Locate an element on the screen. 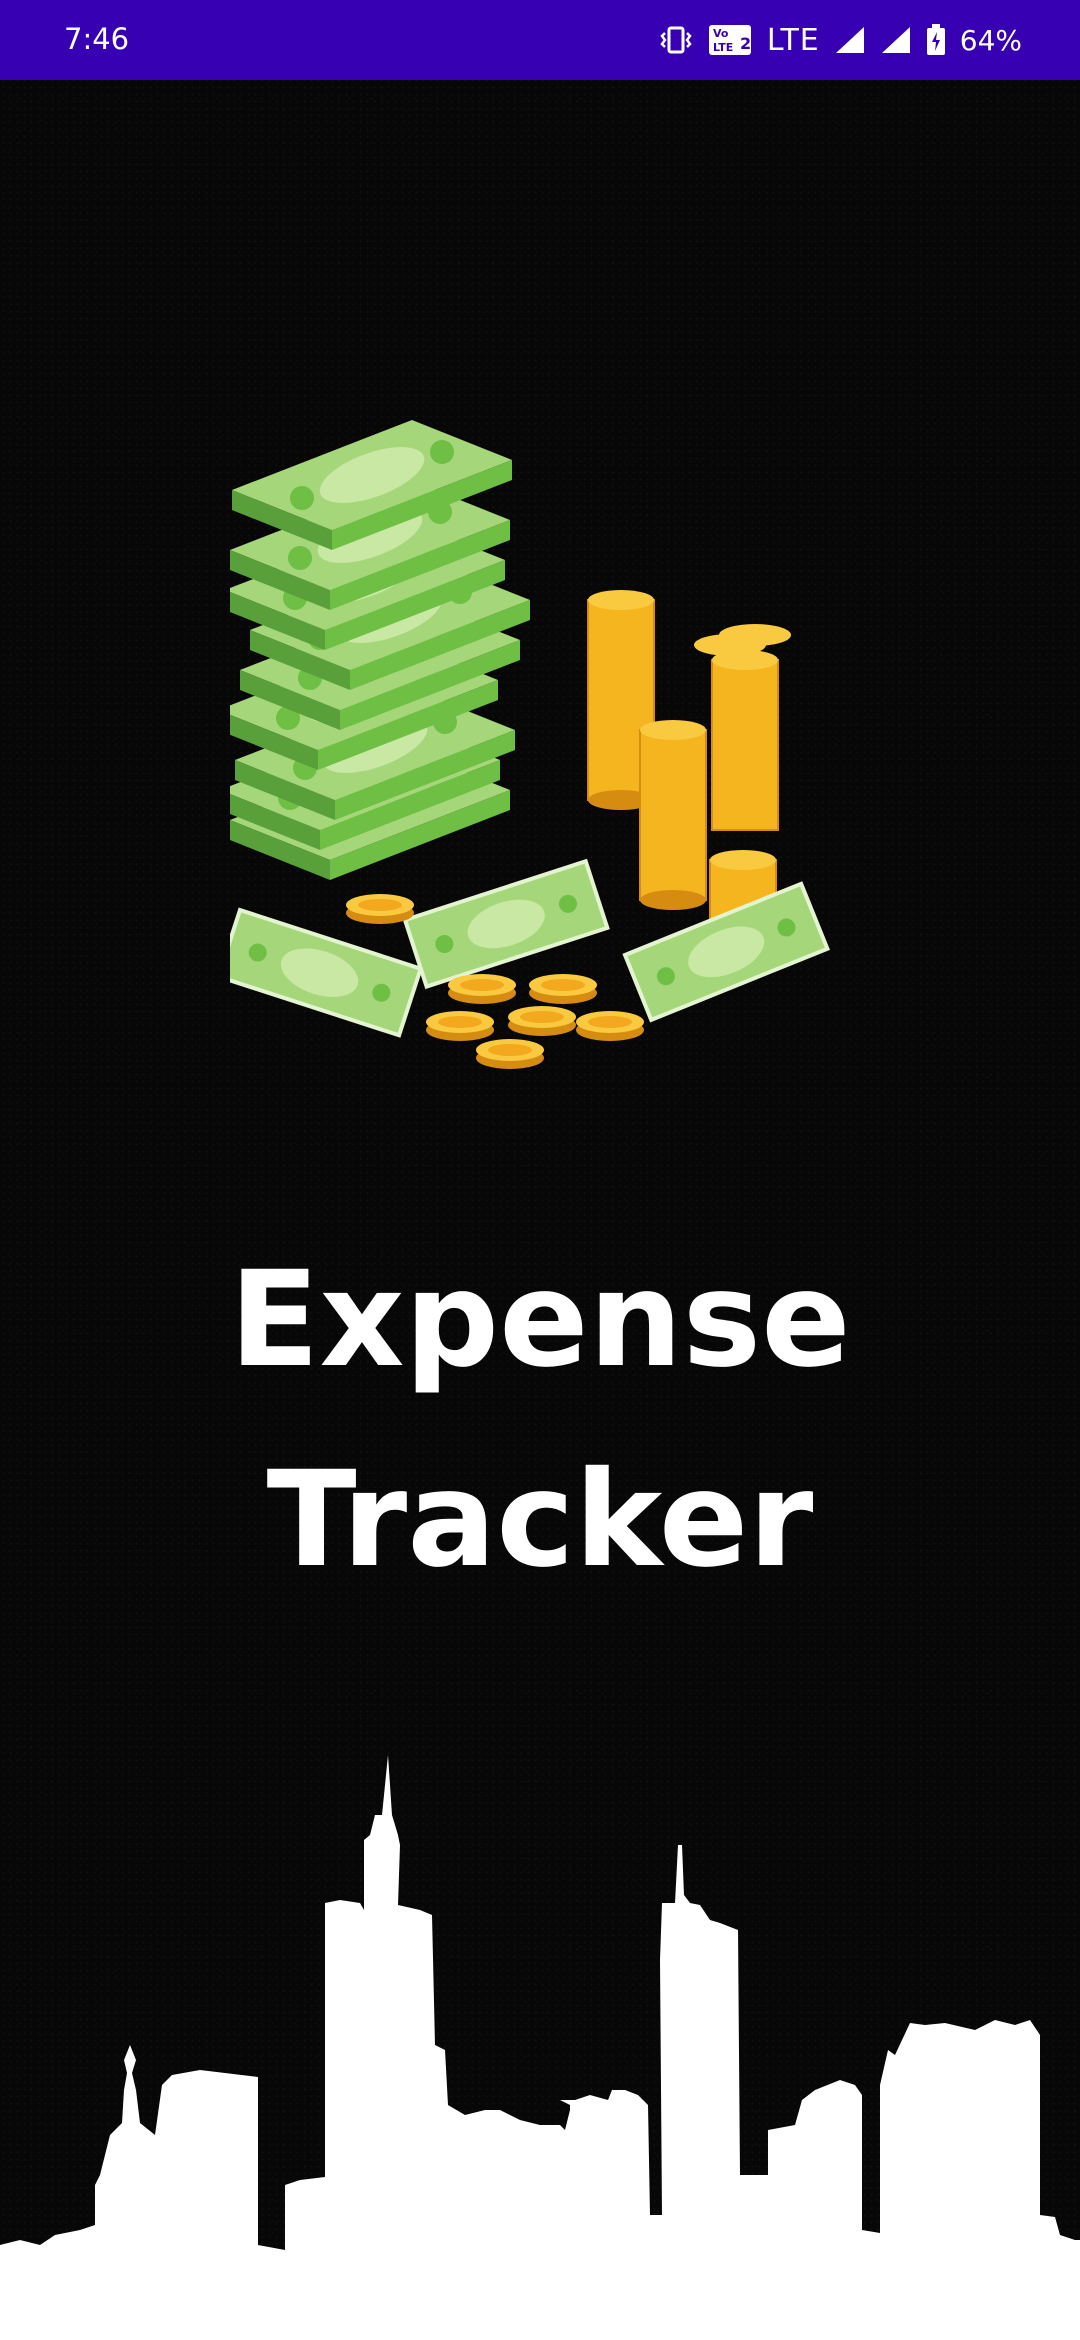 The image size is (1080, 2340). app-title-line1: Expense is located at coordinates (540, 1320).